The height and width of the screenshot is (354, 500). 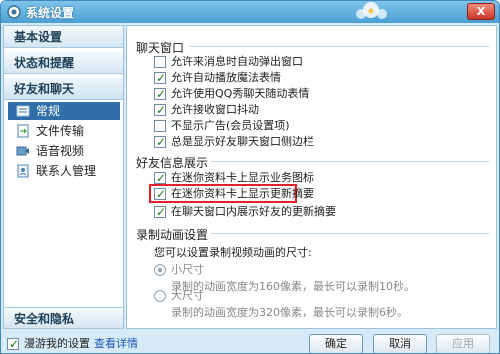 I want to click on sidebar-item-label: 文件传输, so click(x=60, y=131).